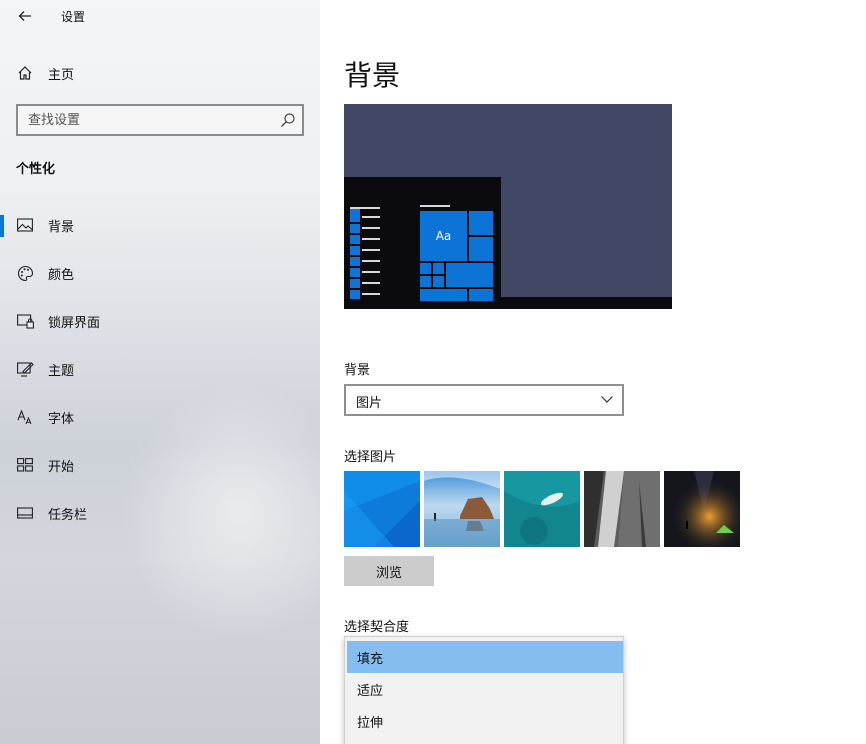 The image size is (866, 744). I want to click on fit-dropdown-list: 填充 适应 拉伸, so click(484, 690).